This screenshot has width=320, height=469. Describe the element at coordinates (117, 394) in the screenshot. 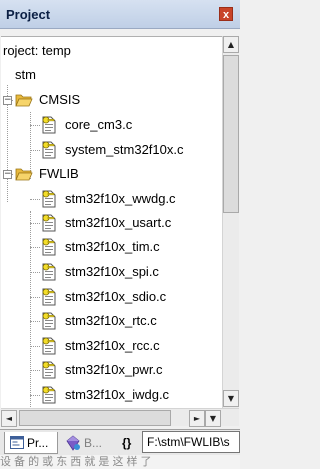

I see `file-label: stm32f10x_iwdg.c` at that location.